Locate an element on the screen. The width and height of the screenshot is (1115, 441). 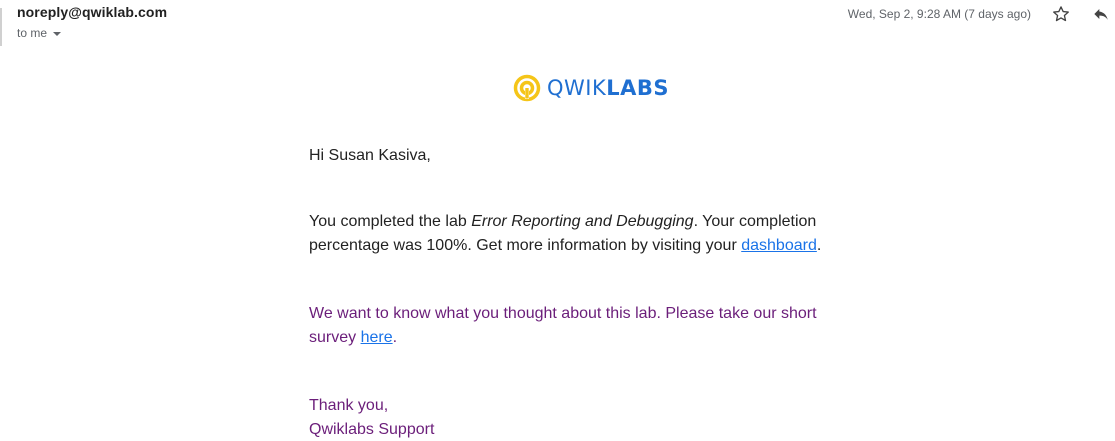
recipient-details-toggle: to me is located at coordinates (39, 33).